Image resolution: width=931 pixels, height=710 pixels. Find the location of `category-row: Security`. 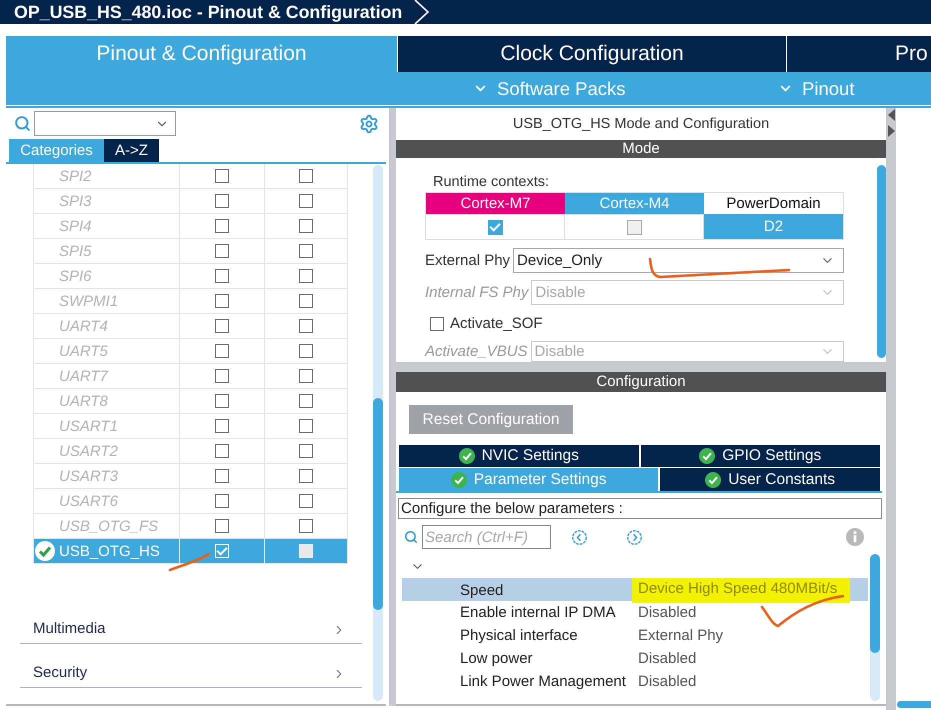

category-row: Security is located at coordinates (191, 666).